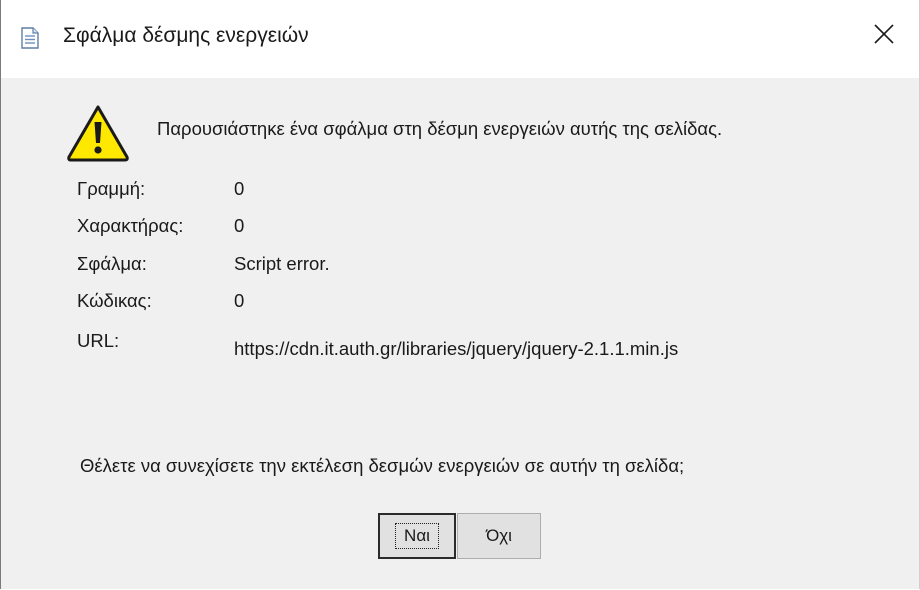 This screenshot has height=590, width=920. Describe the element at coordinates (239, 188) in the screenshot. I see `line-value: 0` at that location.